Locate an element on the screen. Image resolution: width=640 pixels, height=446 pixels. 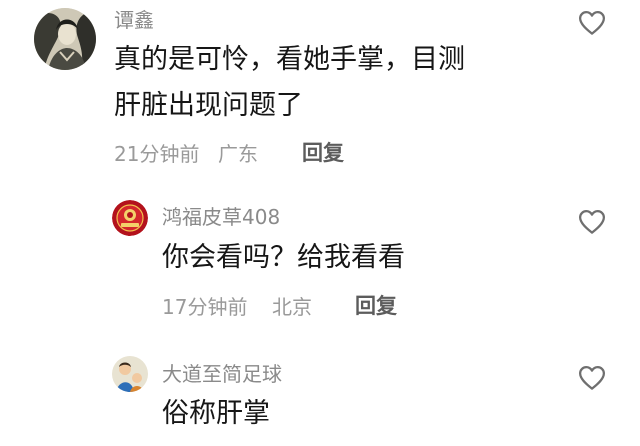
comment-time: 21分钟前 is located at coordinates (157, 154).